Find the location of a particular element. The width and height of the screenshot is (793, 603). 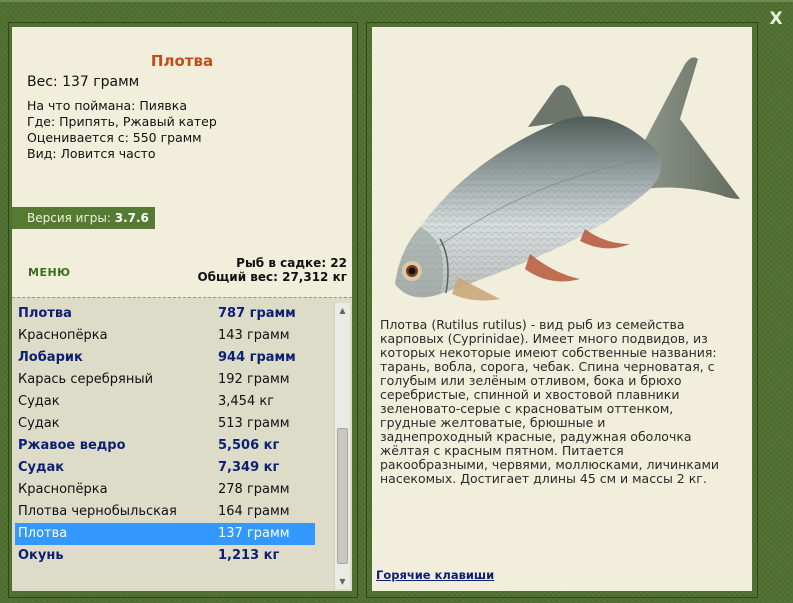

catch-list-row: Лобарик 944 грамм is located at coordinates (172, 358).